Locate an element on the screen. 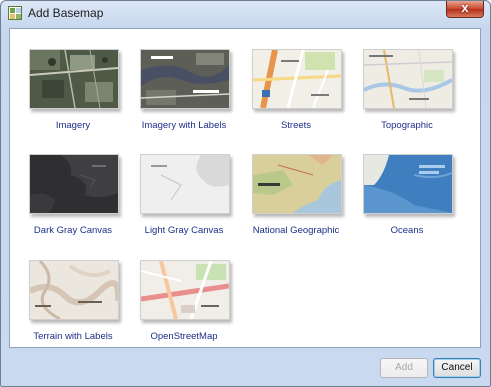 Image resolution: width=491 pixels, height=387 pixels. streets-thumbnail is located at coordinates (297, 79).